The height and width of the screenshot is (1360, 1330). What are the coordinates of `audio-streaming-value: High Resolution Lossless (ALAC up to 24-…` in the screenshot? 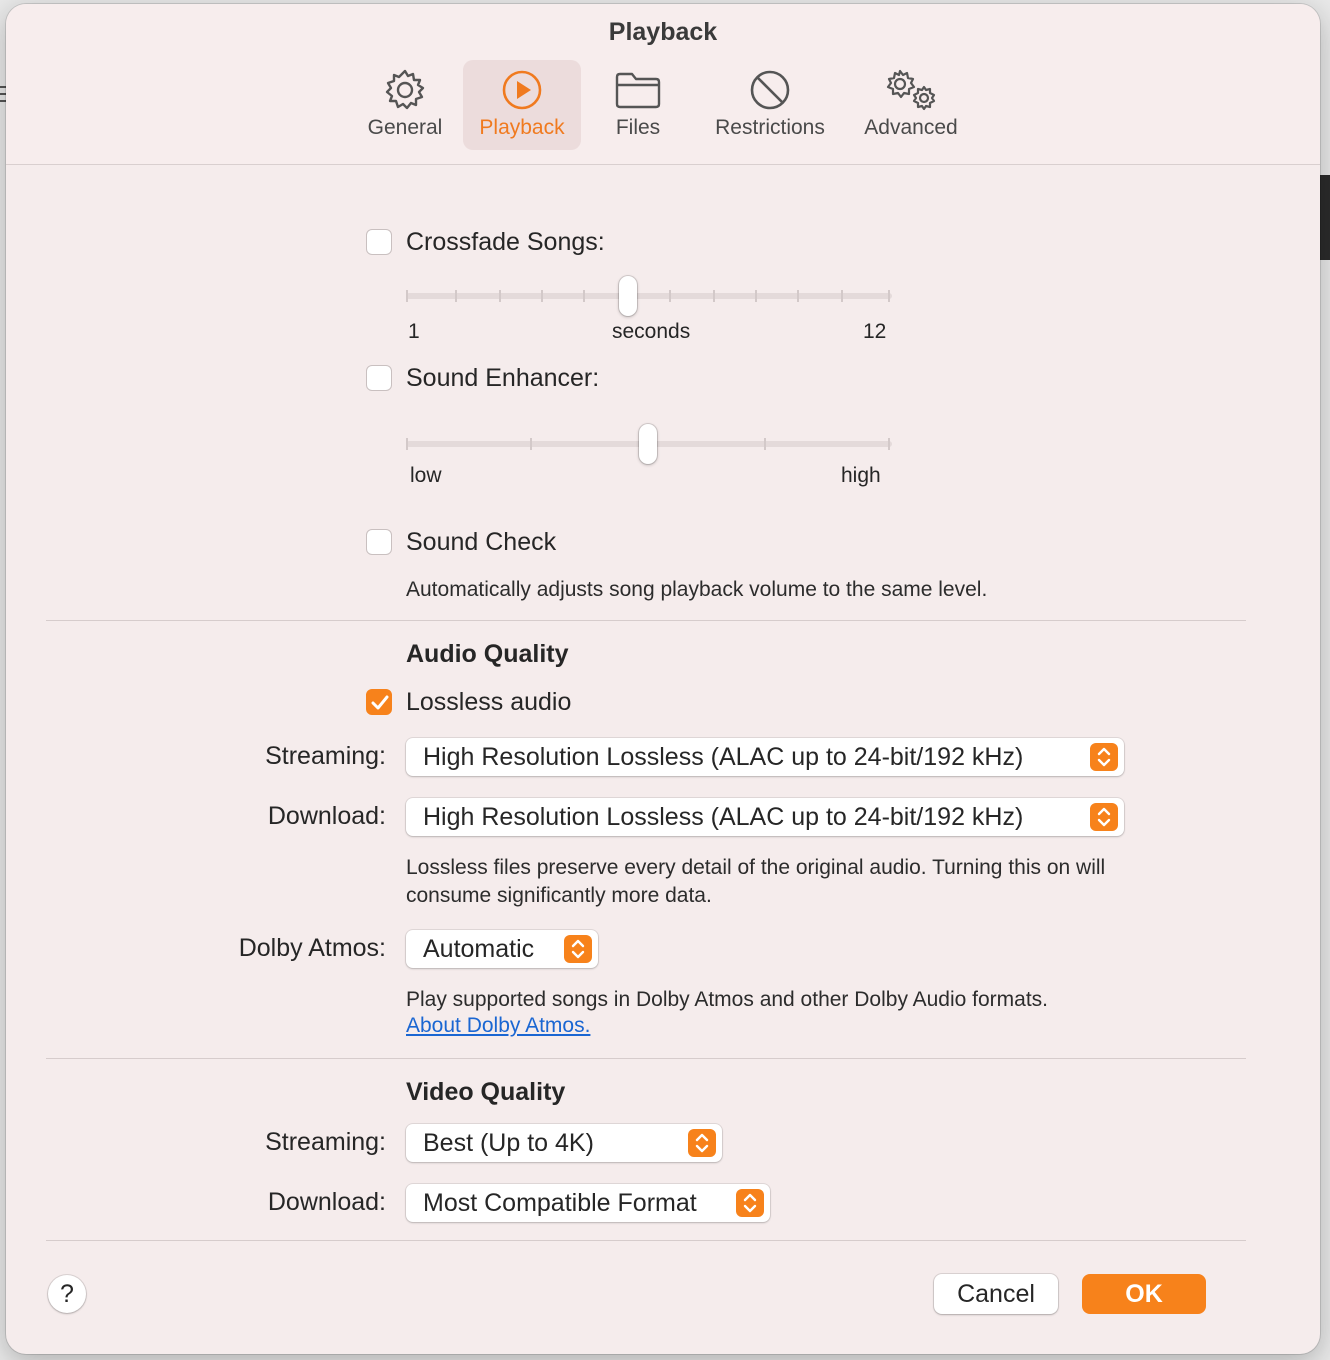 It's located at (723, 757).